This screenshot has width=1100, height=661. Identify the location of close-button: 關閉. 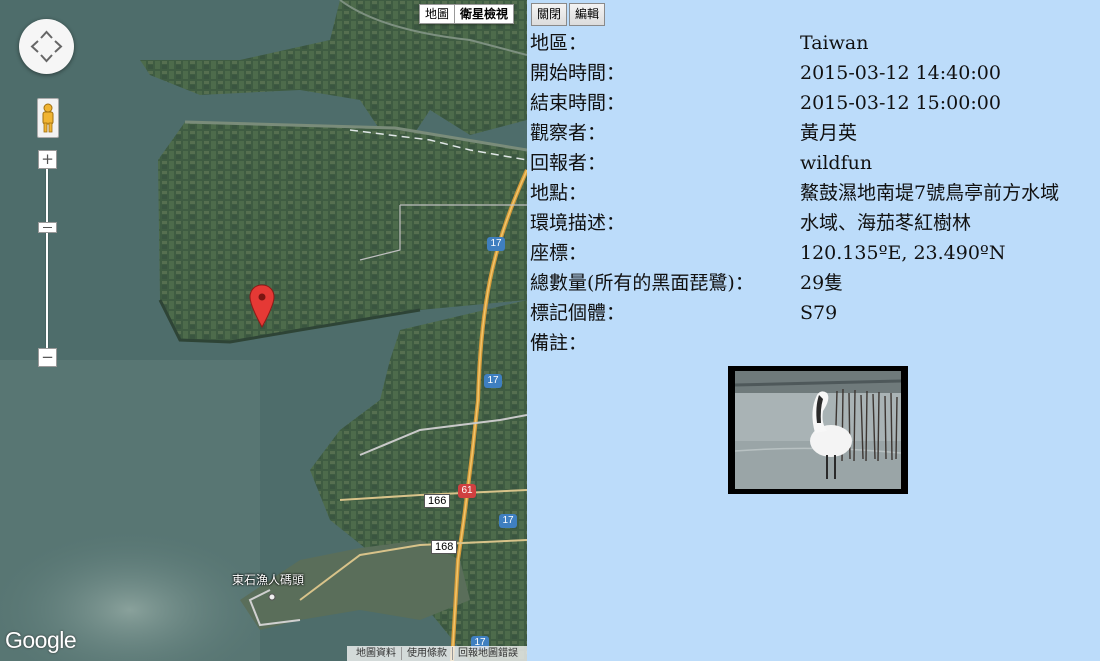
(549, 14).